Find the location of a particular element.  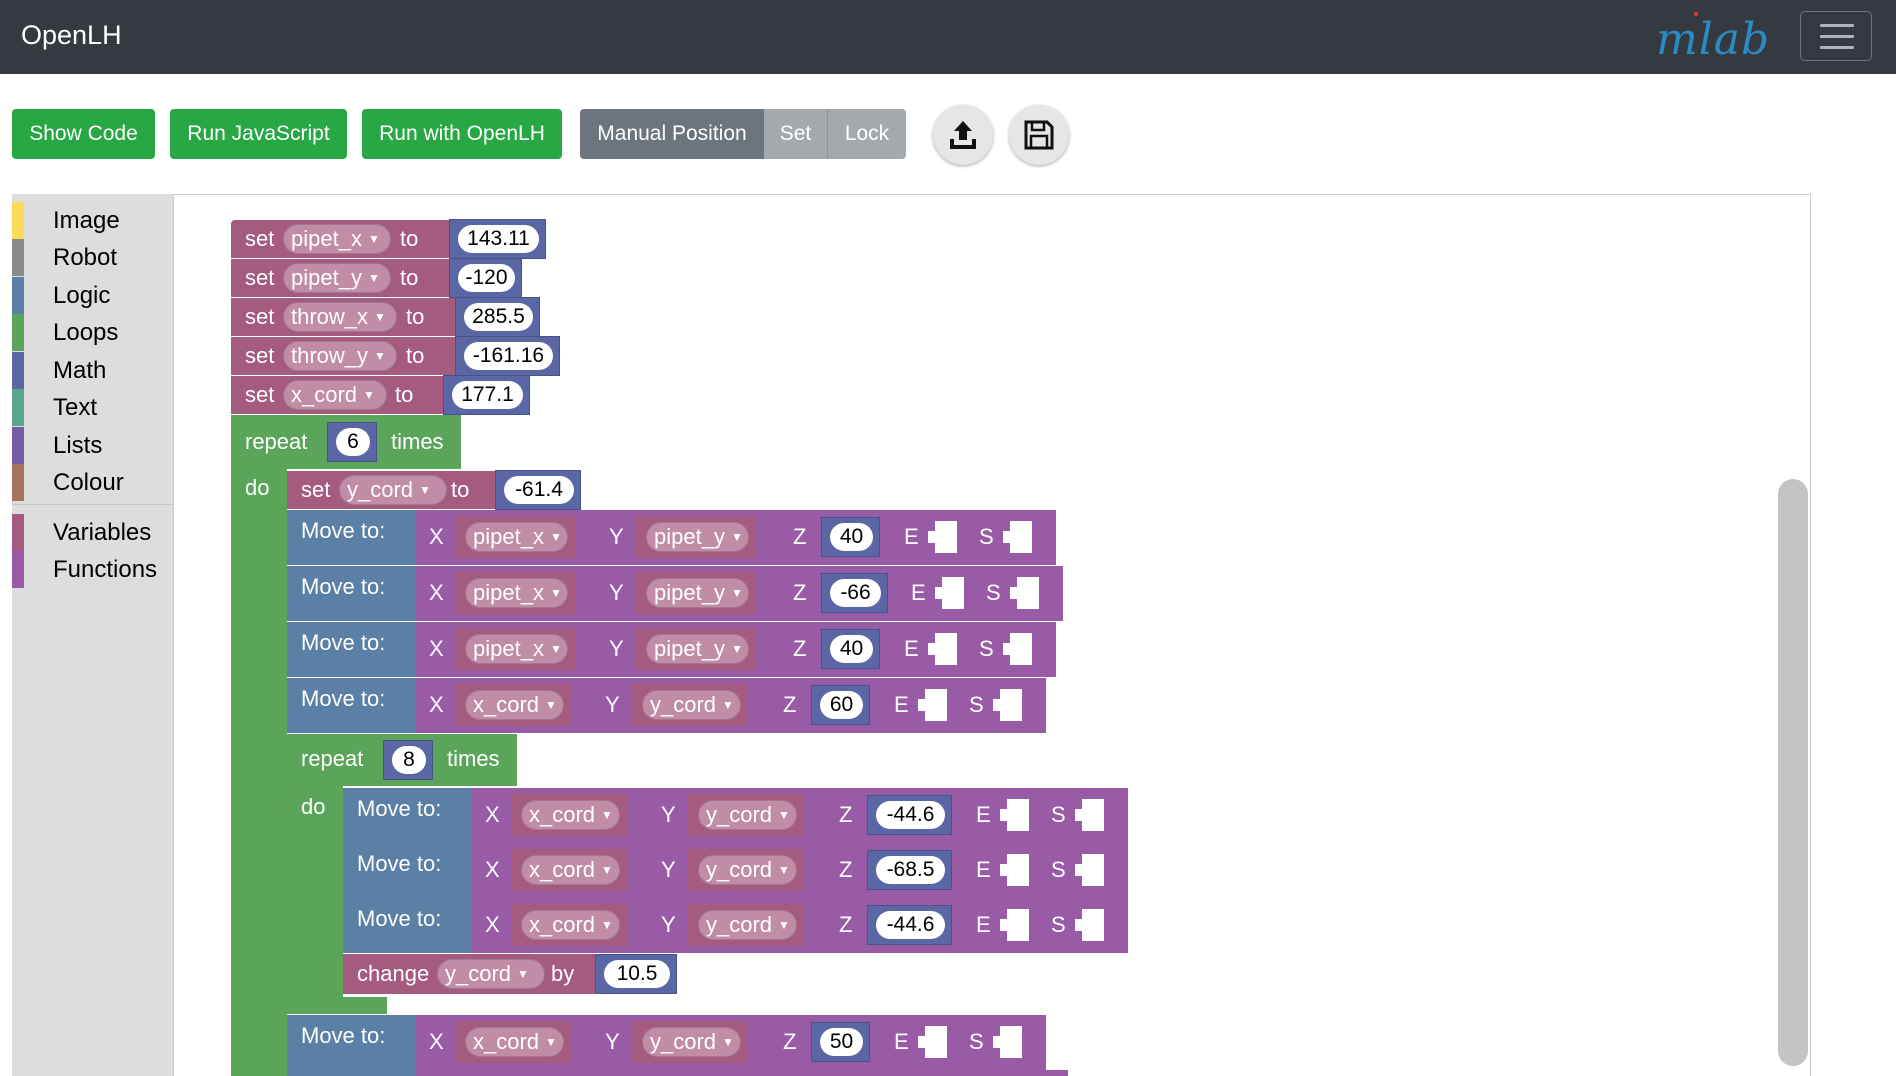

repeat-block: repeat 6 times is located at coordinates (346, 442).